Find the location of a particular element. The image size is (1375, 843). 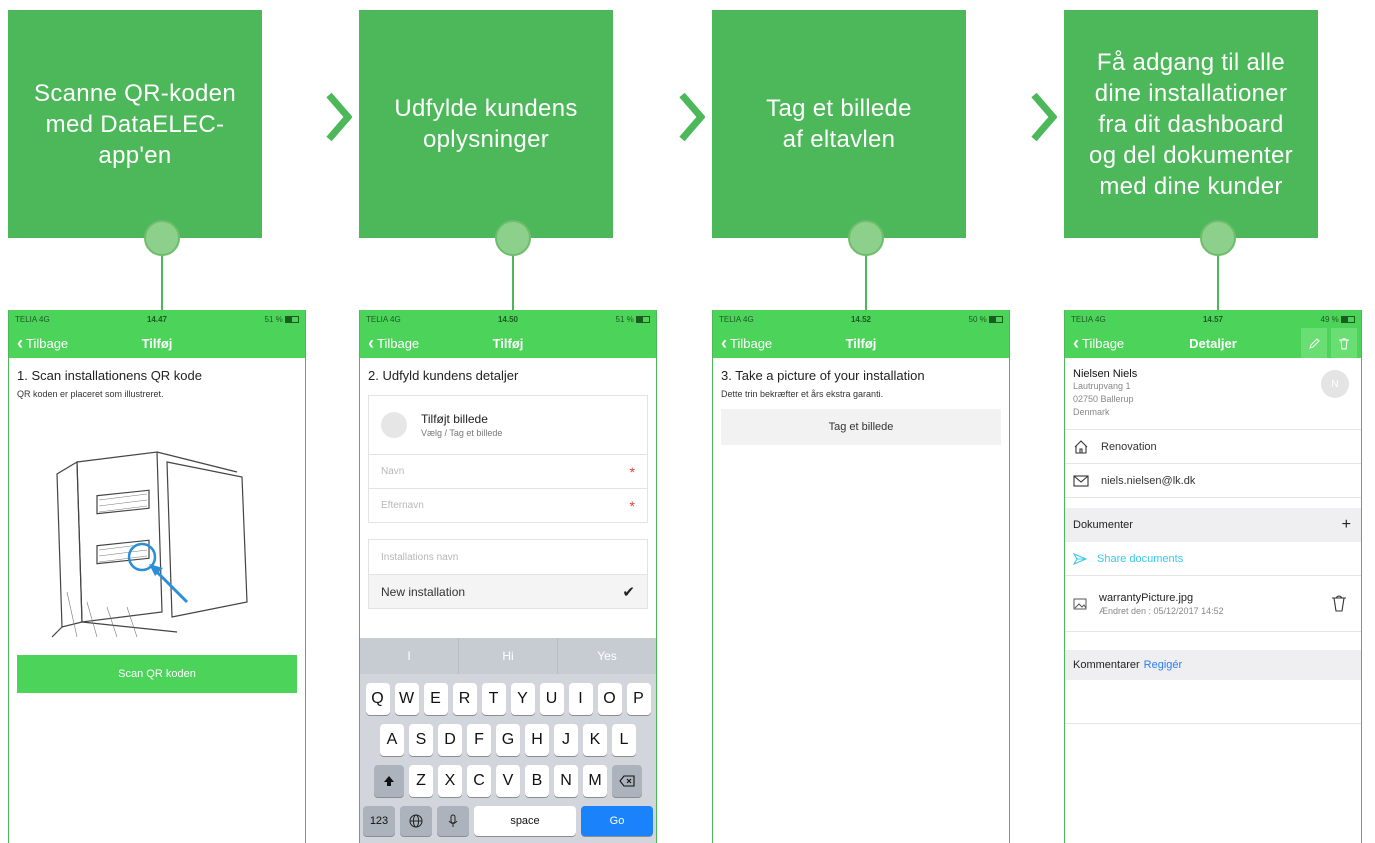

key-f: F is located at coordinates (479, 740).